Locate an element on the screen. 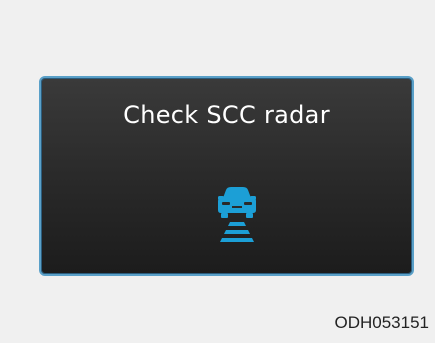  scc-radar-car-icon is located at coordinates (237, 214).